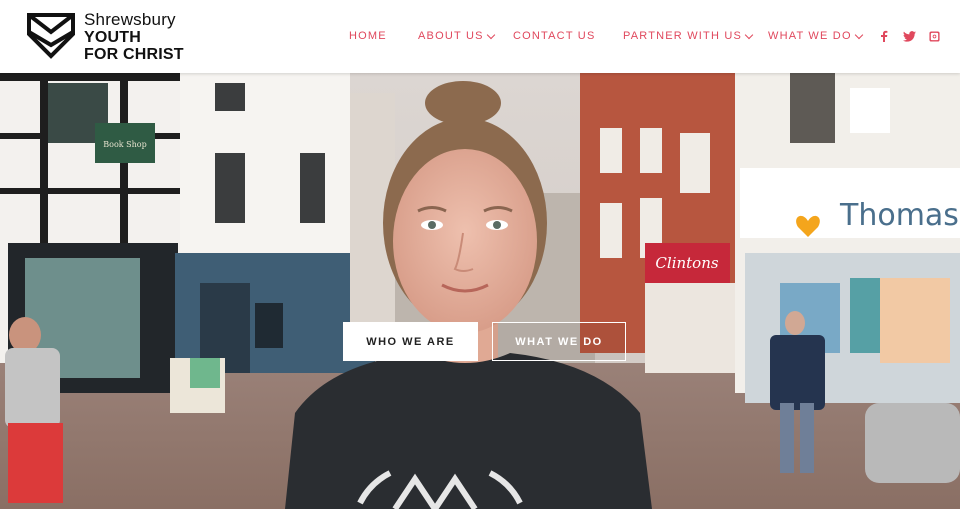 The width and height of the screenshot is (960, 509). I want to click on logo-line-shrewsbury: Shrewsbury, so click(130, 19).